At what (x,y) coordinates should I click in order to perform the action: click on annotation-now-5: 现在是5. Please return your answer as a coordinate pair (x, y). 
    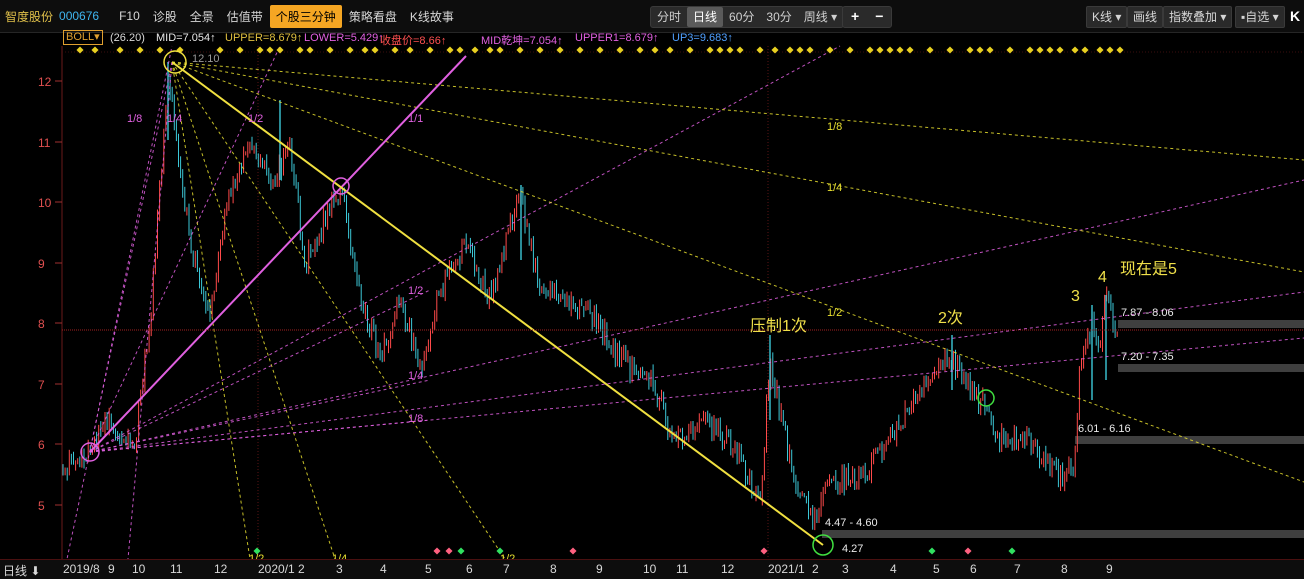
    Looking at the image, I should click on (1148, 269).